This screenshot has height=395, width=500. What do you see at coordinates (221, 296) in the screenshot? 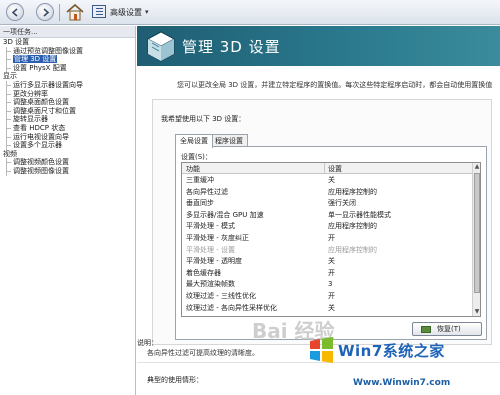
I see `feature-cell: 纹理过滤 - 三线性优化` at bounding box center [221, 296].